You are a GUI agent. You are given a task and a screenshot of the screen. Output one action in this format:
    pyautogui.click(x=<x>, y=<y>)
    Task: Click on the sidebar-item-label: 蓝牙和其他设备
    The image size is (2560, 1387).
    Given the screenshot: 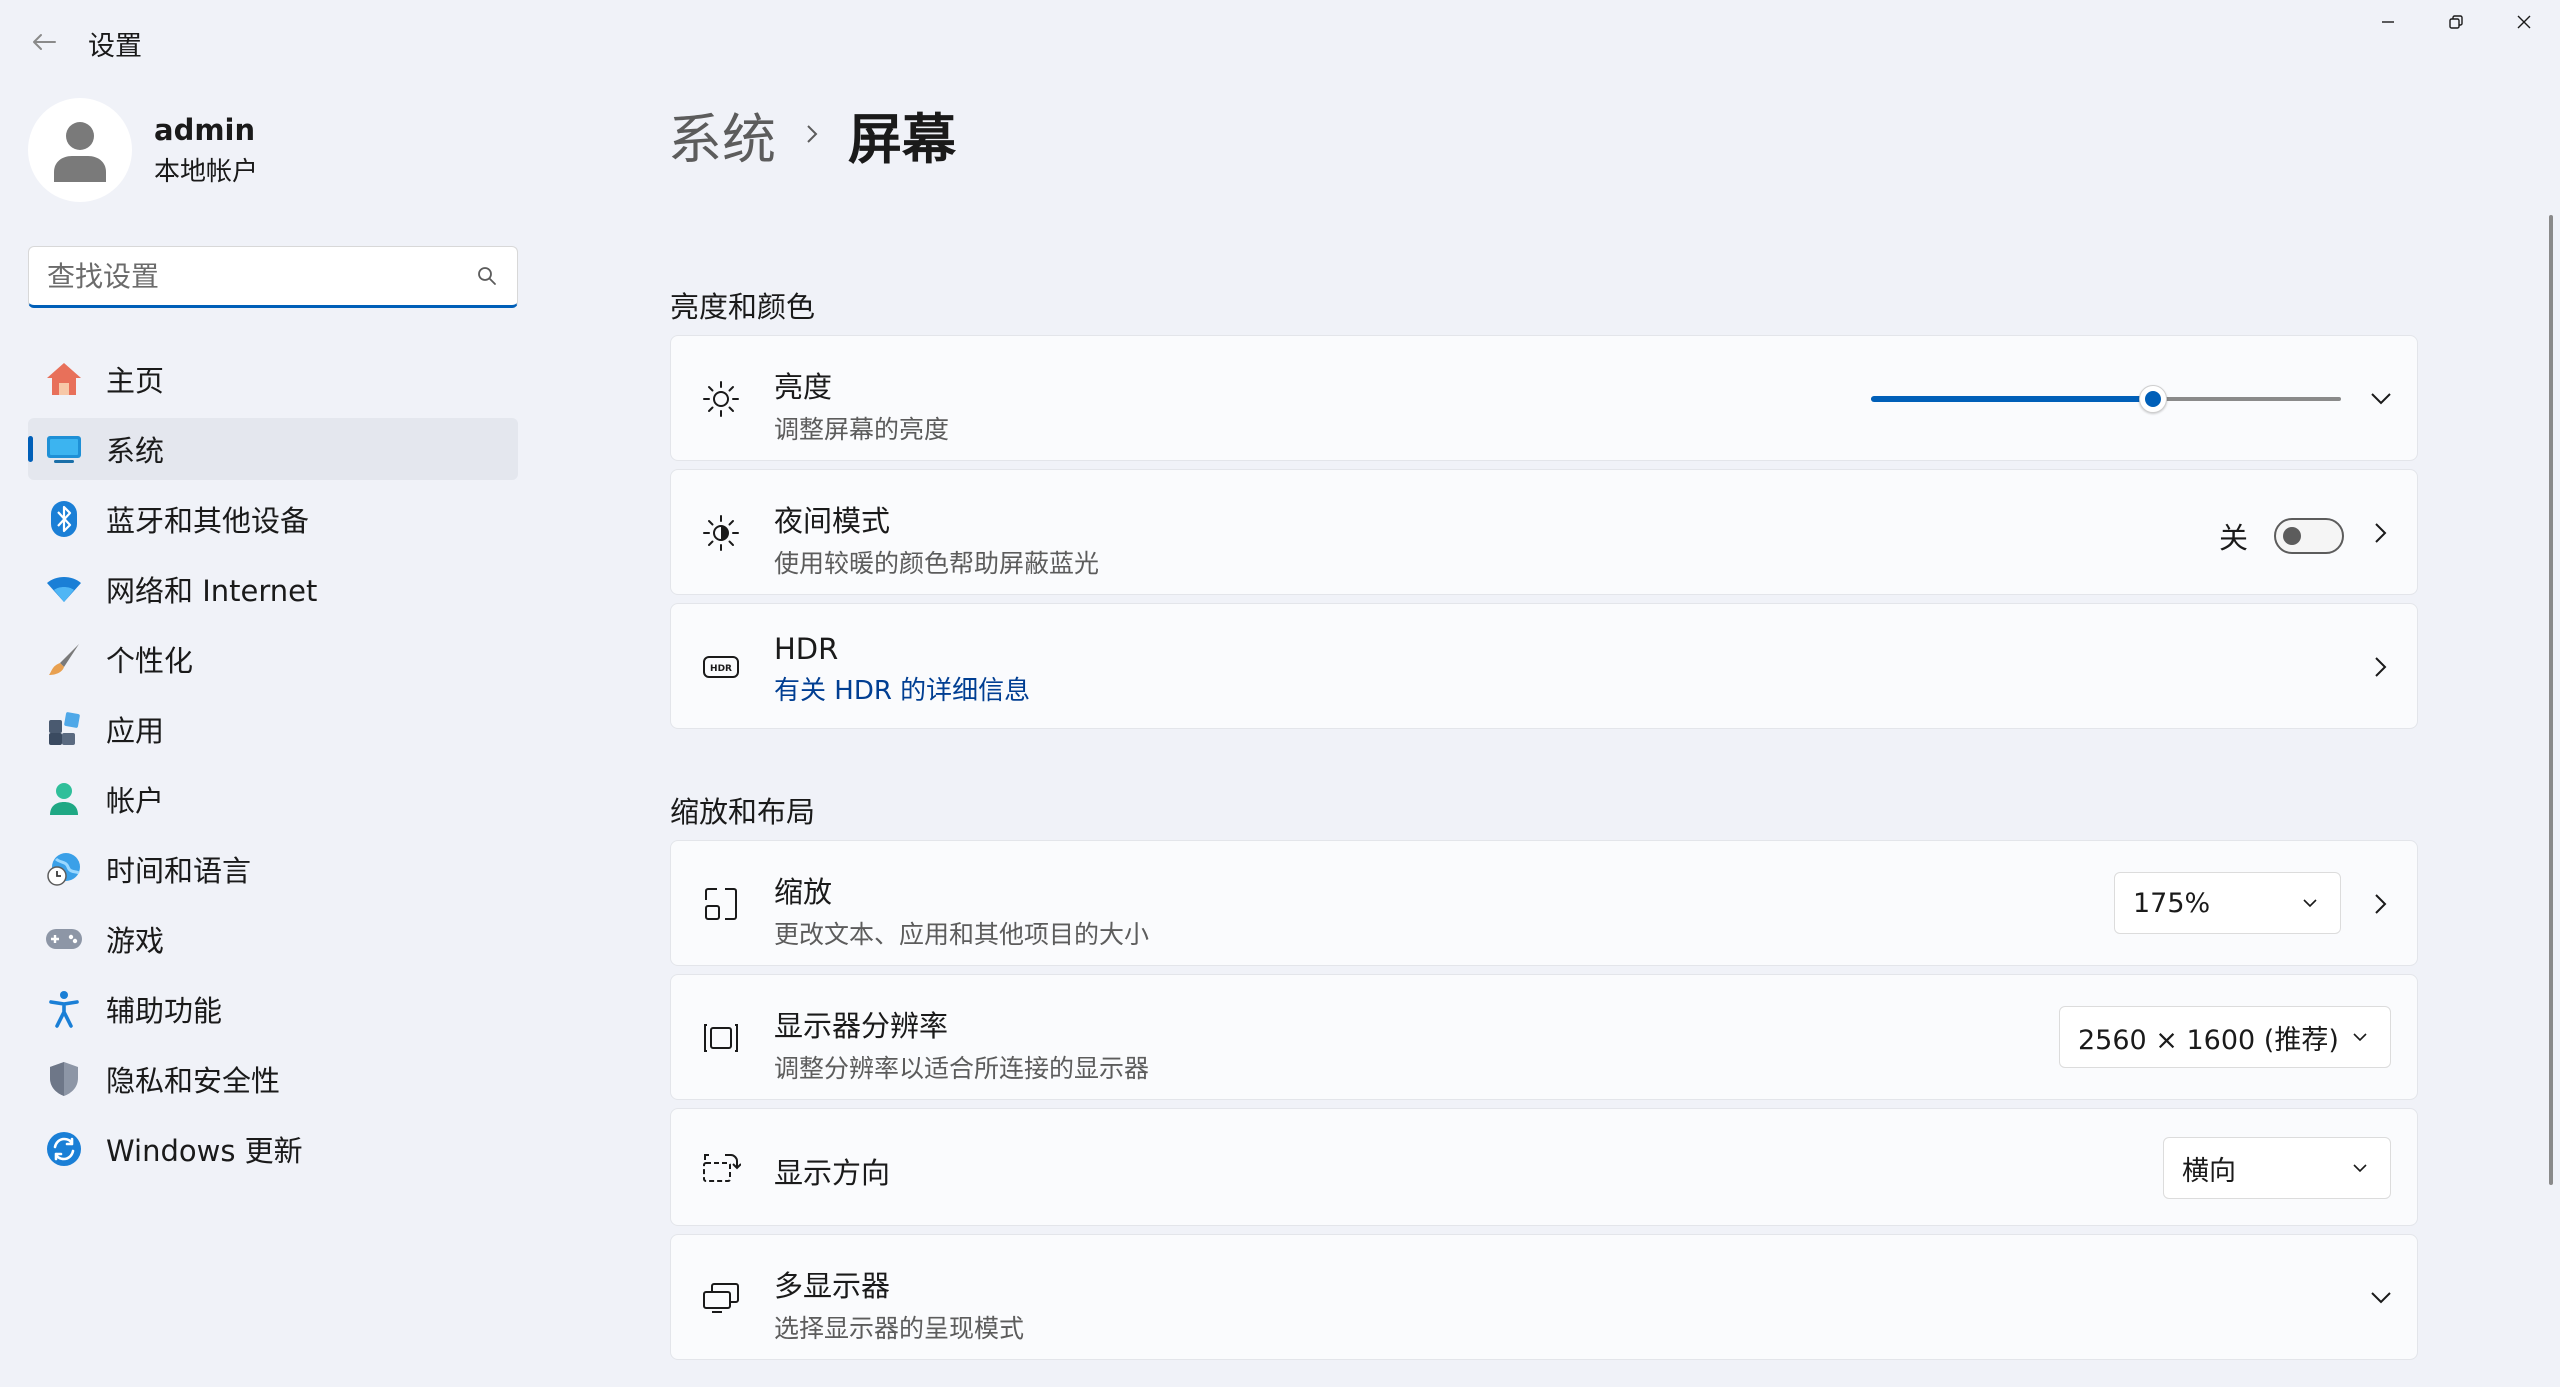 What is the action you would take?
    pyautogui.click(x=208, y=521)
    